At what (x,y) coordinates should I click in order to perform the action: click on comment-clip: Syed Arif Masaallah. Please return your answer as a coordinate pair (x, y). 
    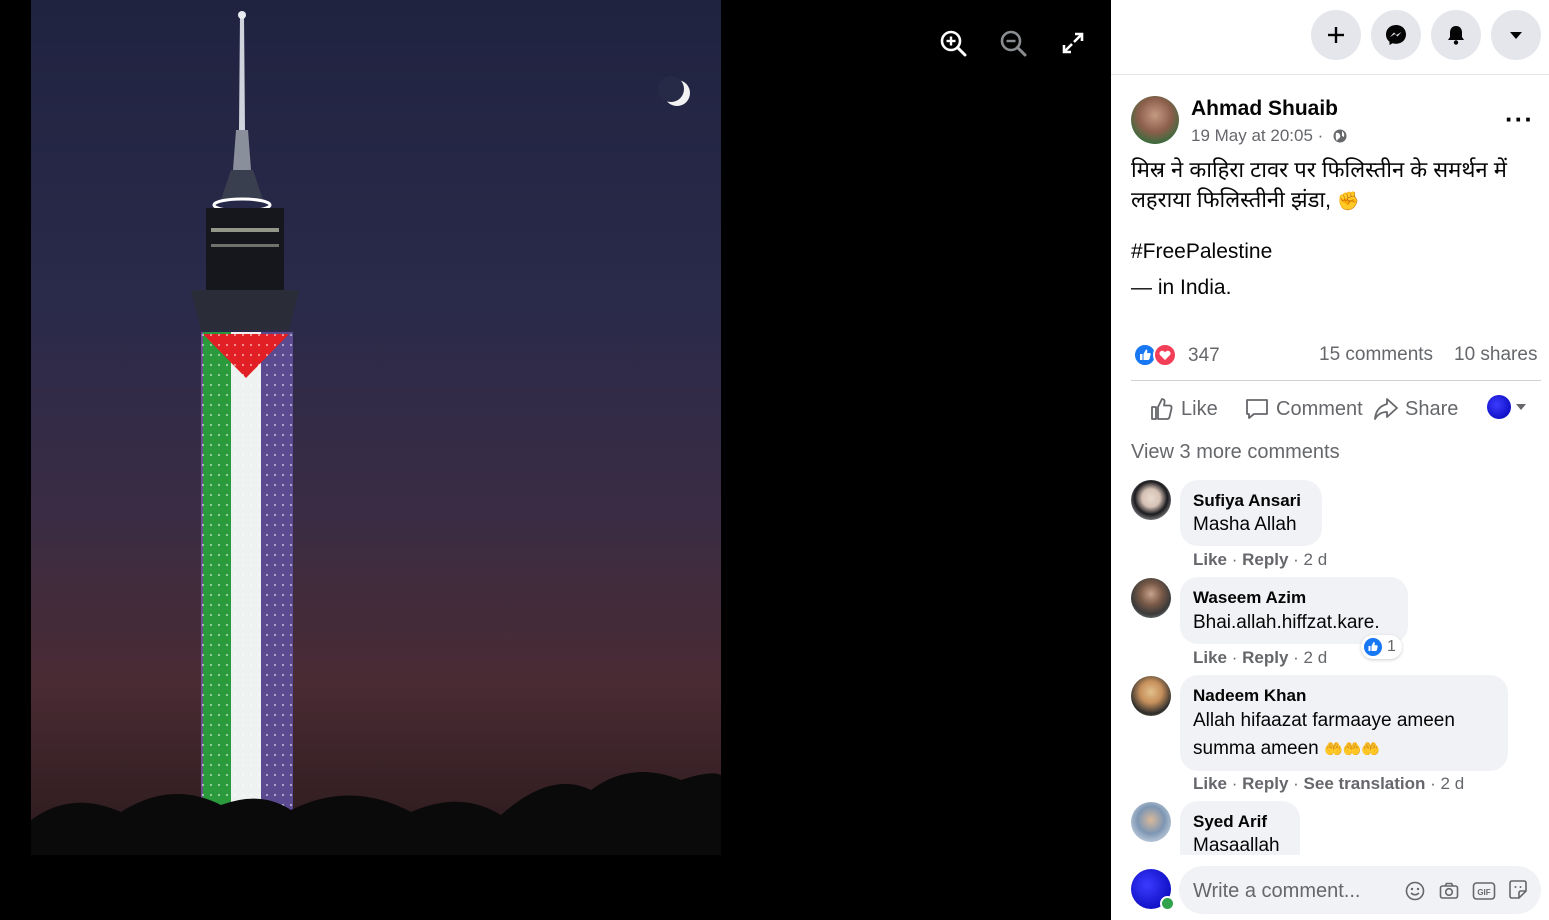
    Looking at the image, I should click on (1330, 825).